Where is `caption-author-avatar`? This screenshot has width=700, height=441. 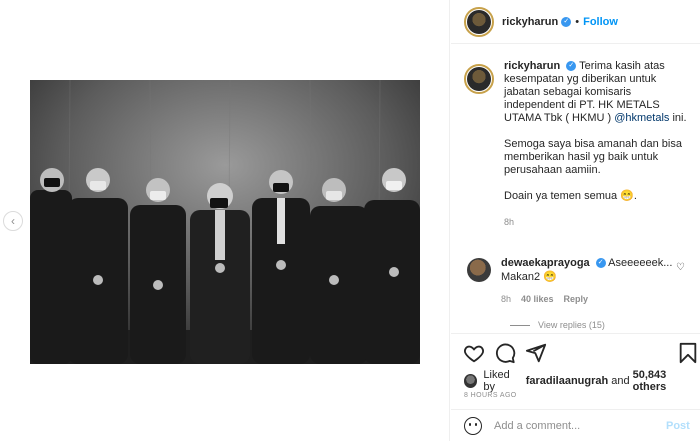 caption-author-avatar is located at coordinates (479, 79).